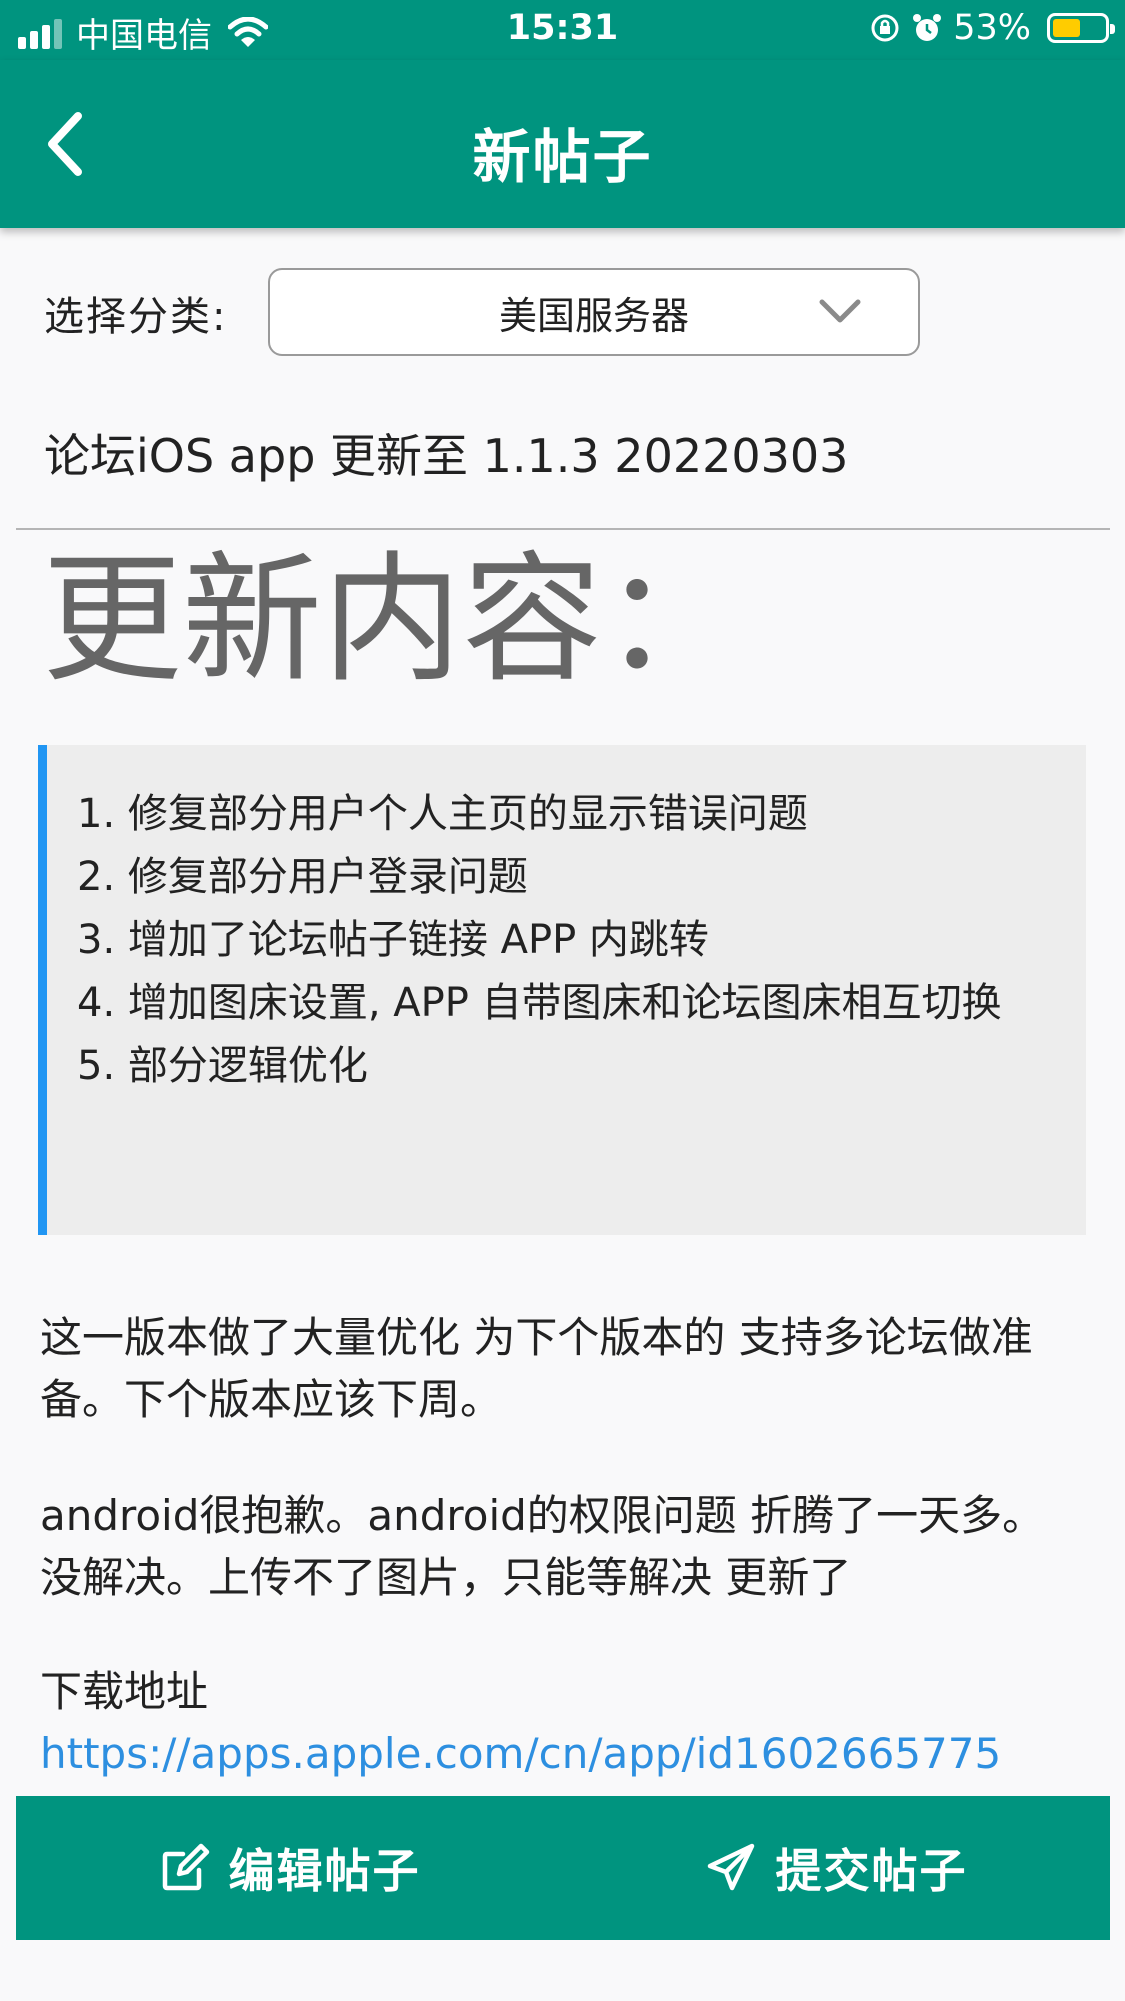  I want to click on send-icon, so click(730, 1867).